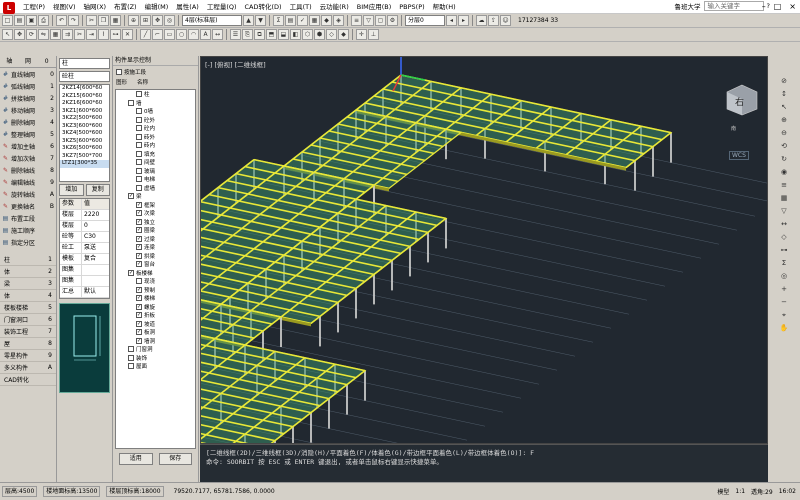 The height and width of the screenshot is (500, 800). I want to click on plus-icon: +, so click(784, 289).